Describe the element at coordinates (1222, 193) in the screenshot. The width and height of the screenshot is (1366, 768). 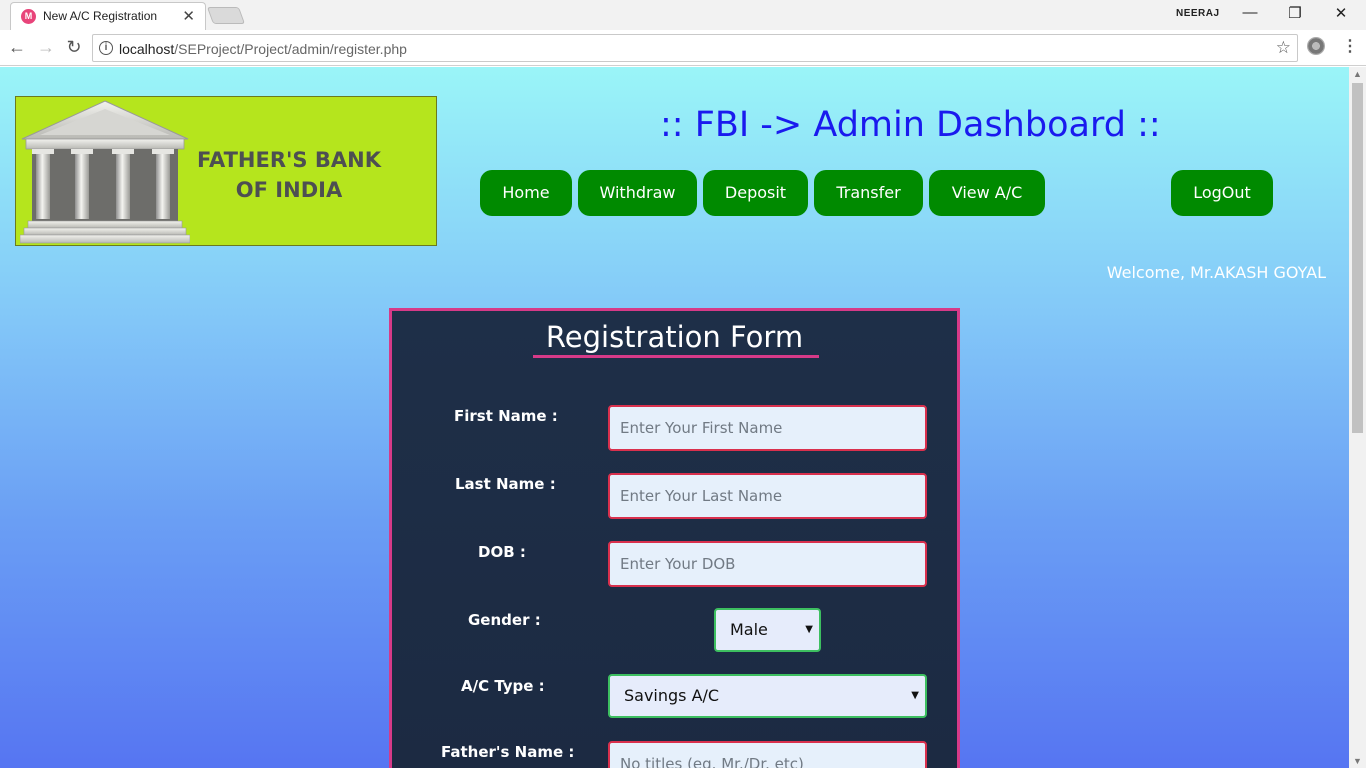
I see `logout-button: LogOut` at that location.